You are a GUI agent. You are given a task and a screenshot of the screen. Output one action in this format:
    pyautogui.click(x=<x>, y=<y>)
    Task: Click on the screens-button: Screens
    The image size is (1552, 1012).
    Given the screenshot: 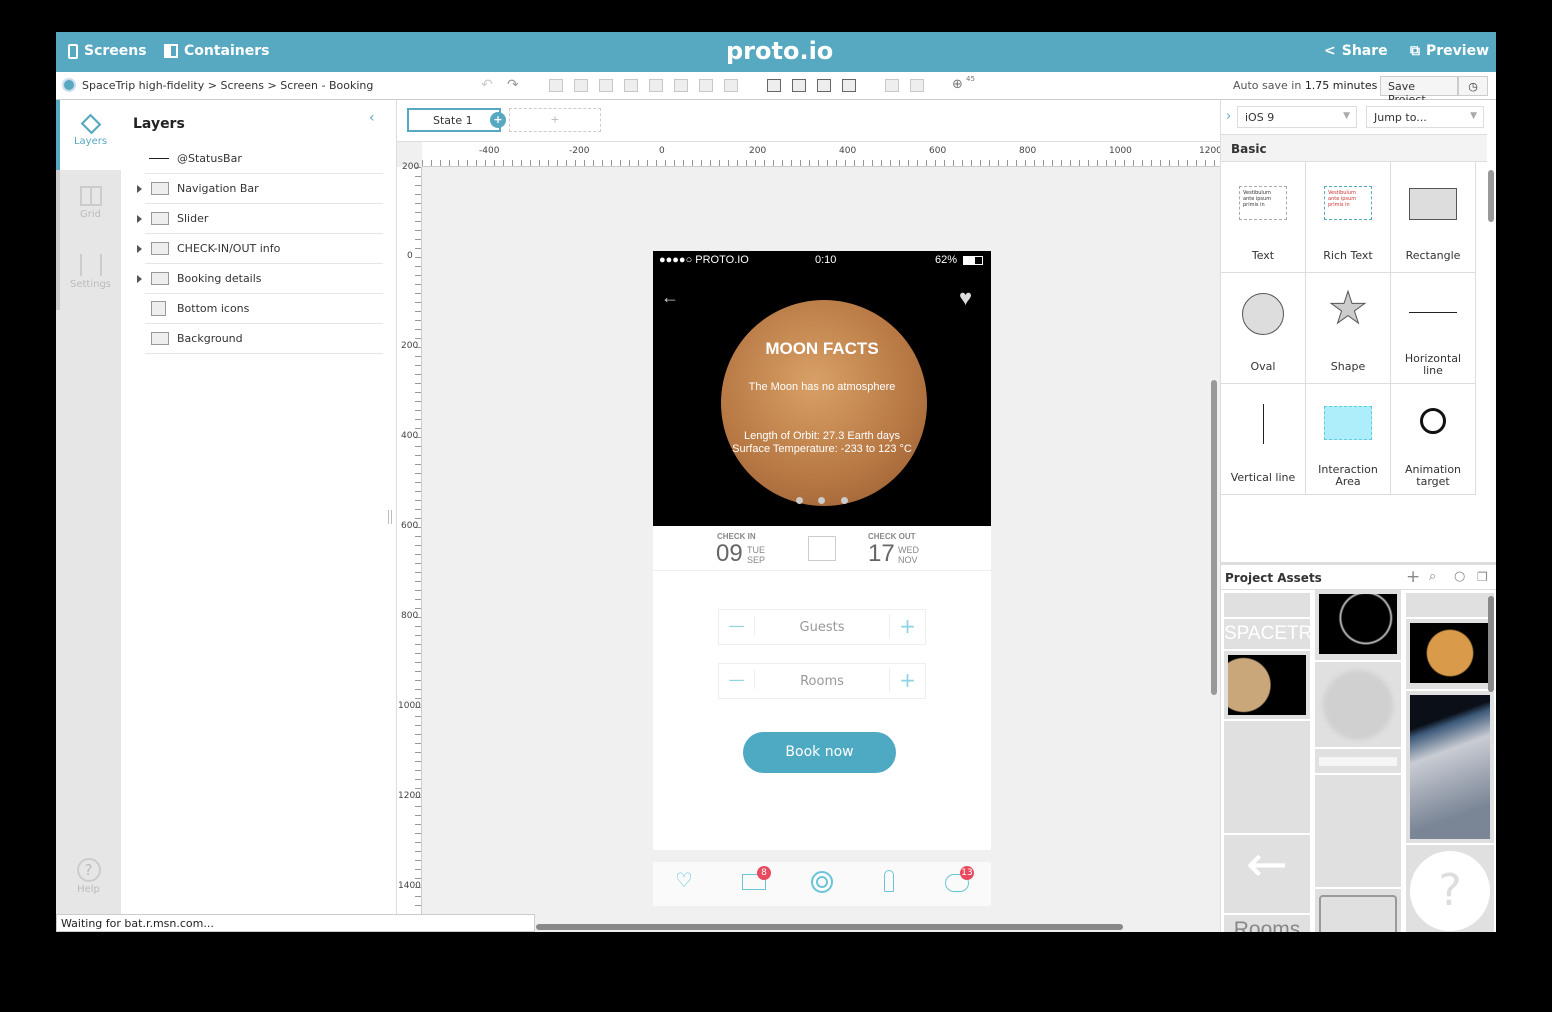 What is the action you would take?
    pyautogui.click(x=107, y=51)
    